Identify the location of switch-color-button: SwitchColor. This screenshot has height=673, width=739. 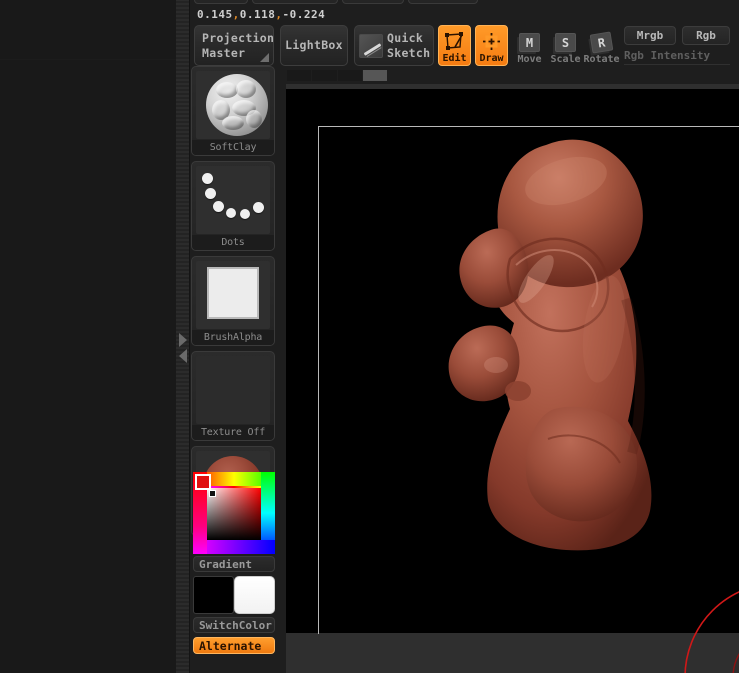
(234, 625).